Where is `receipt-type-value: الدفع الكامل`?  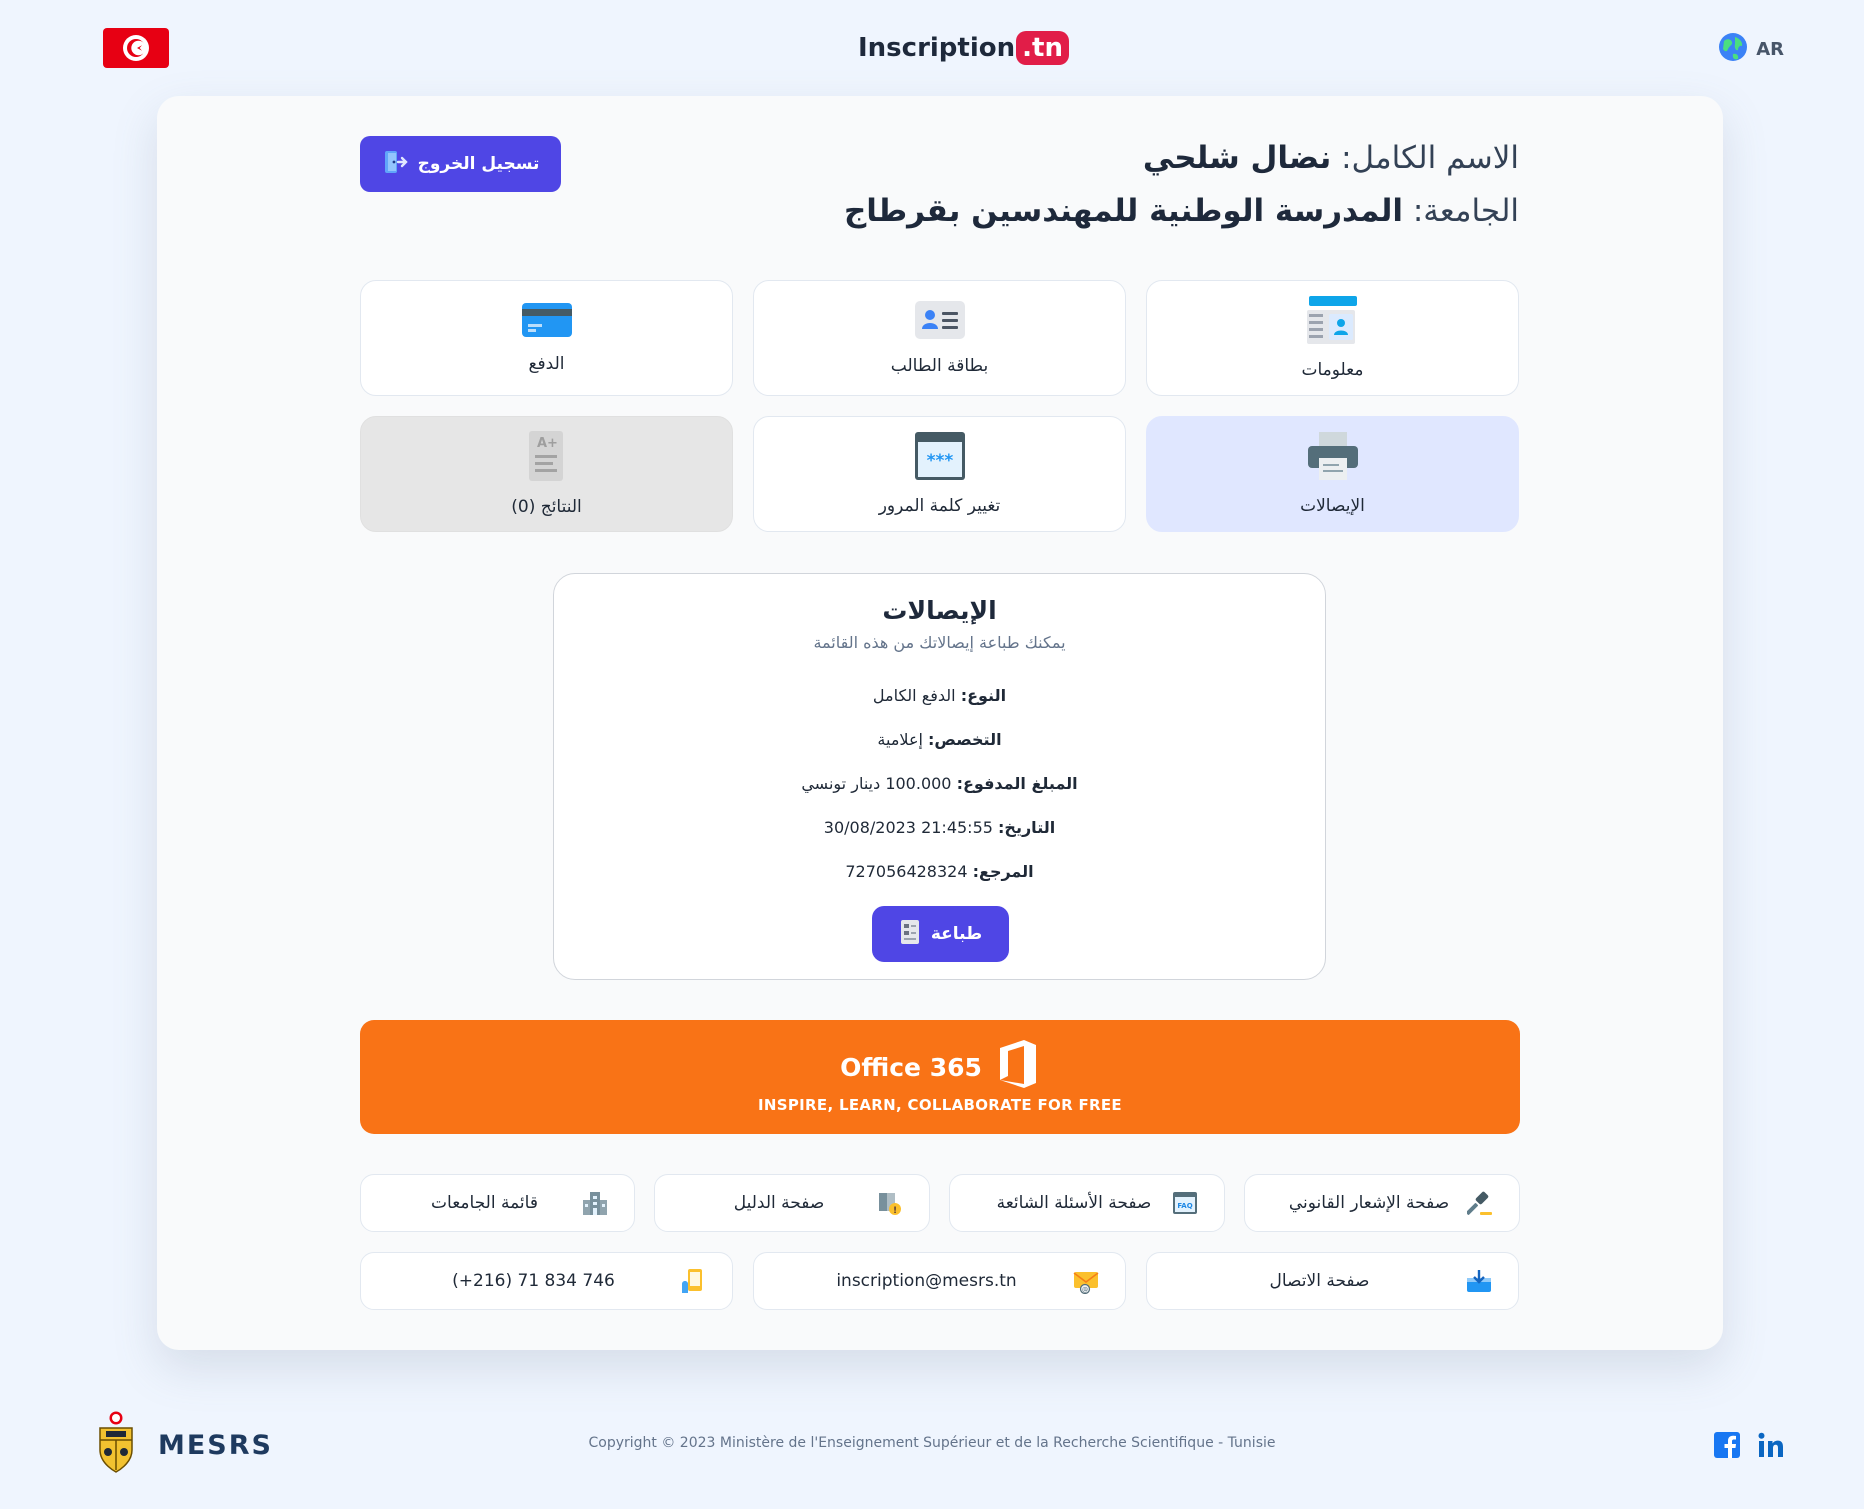
receipt-type-value: الدفع الكامل is located at coordinates (914, 695).